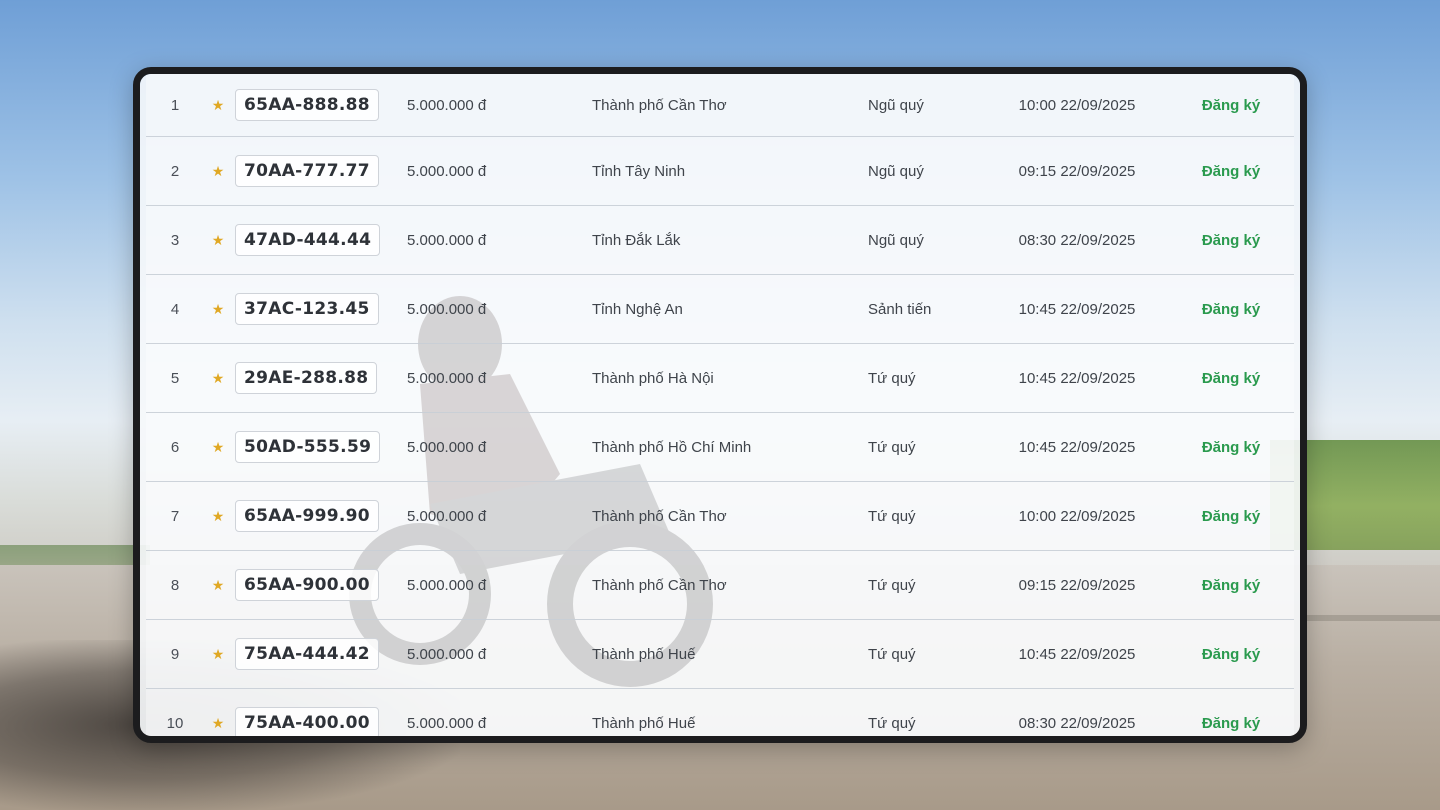 This screenshot has height=810, width=1440. Describe the element at coordinates (308, 447) in the screenshot. I see `plate-number: 50AD-555.59` at that location.